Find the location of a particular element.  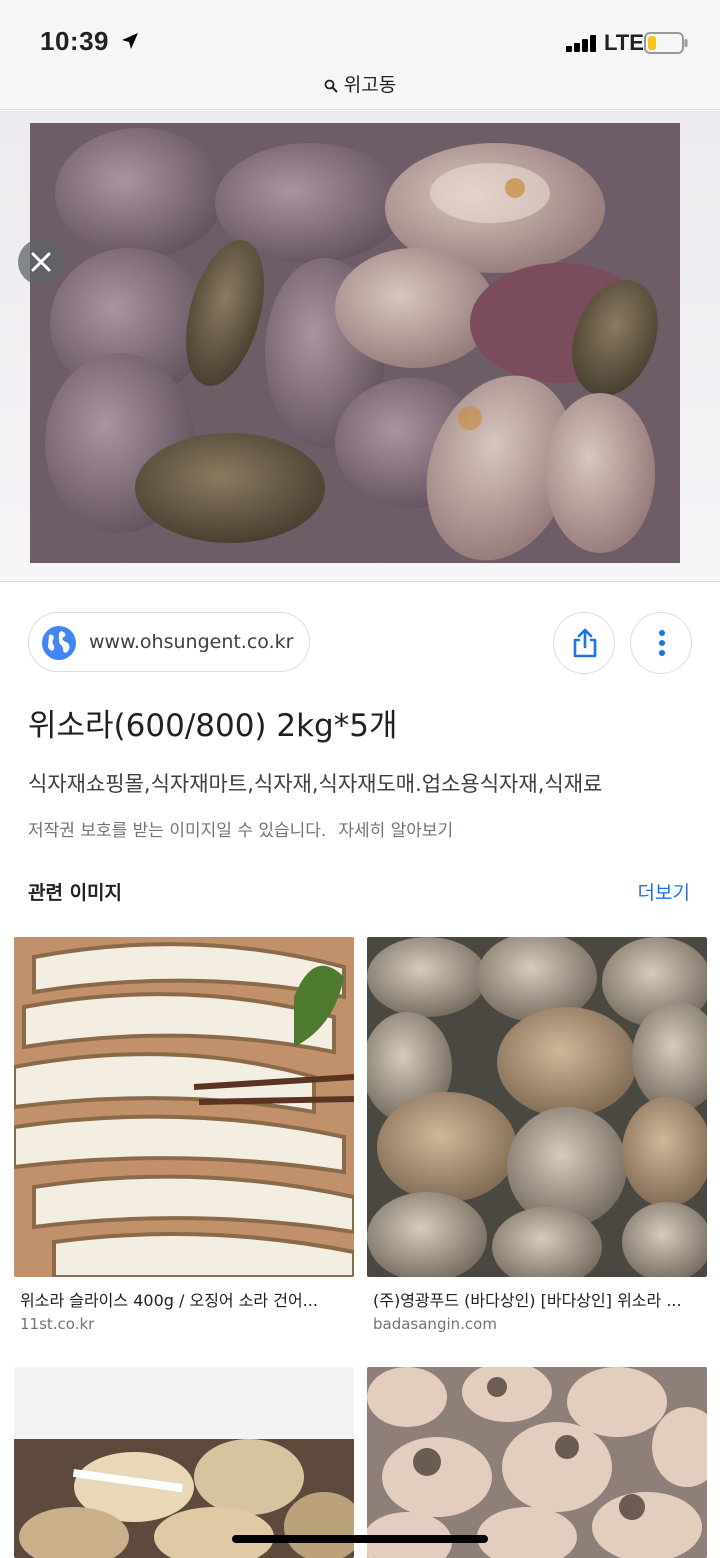

related-image-card: 위소라 슬라이스 400g / 오징어 소라 건어... 11st.co.kr is located at coordinates (184, 1137).